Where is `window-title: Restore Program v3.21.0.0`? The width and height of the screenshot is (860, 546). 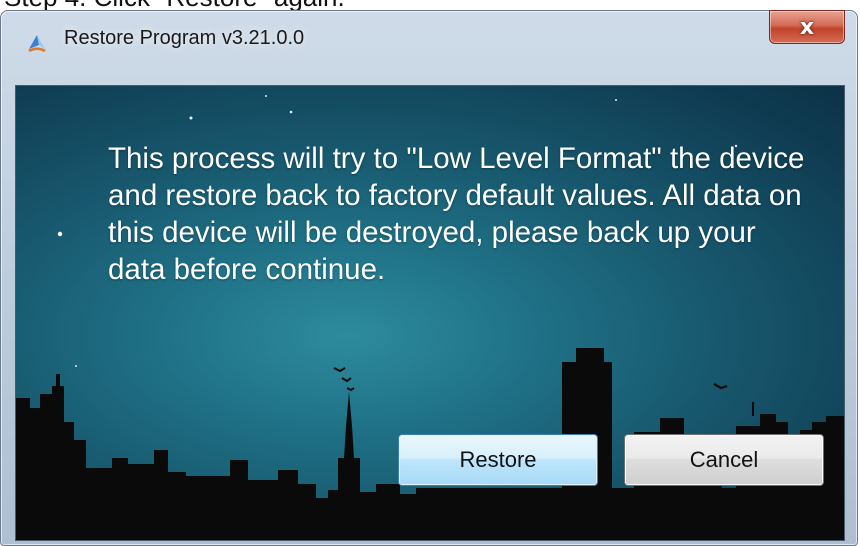 window-title: Restore Program v3.21.0.0 is located at coordinates (184, 38).